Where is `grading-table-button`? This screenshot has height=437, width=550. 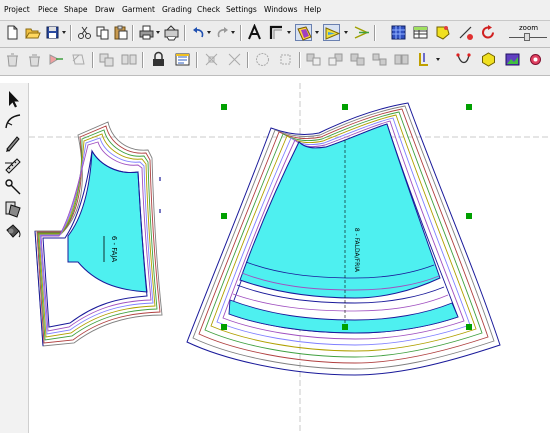
grading-table-button is located at coordinates (420, 32).